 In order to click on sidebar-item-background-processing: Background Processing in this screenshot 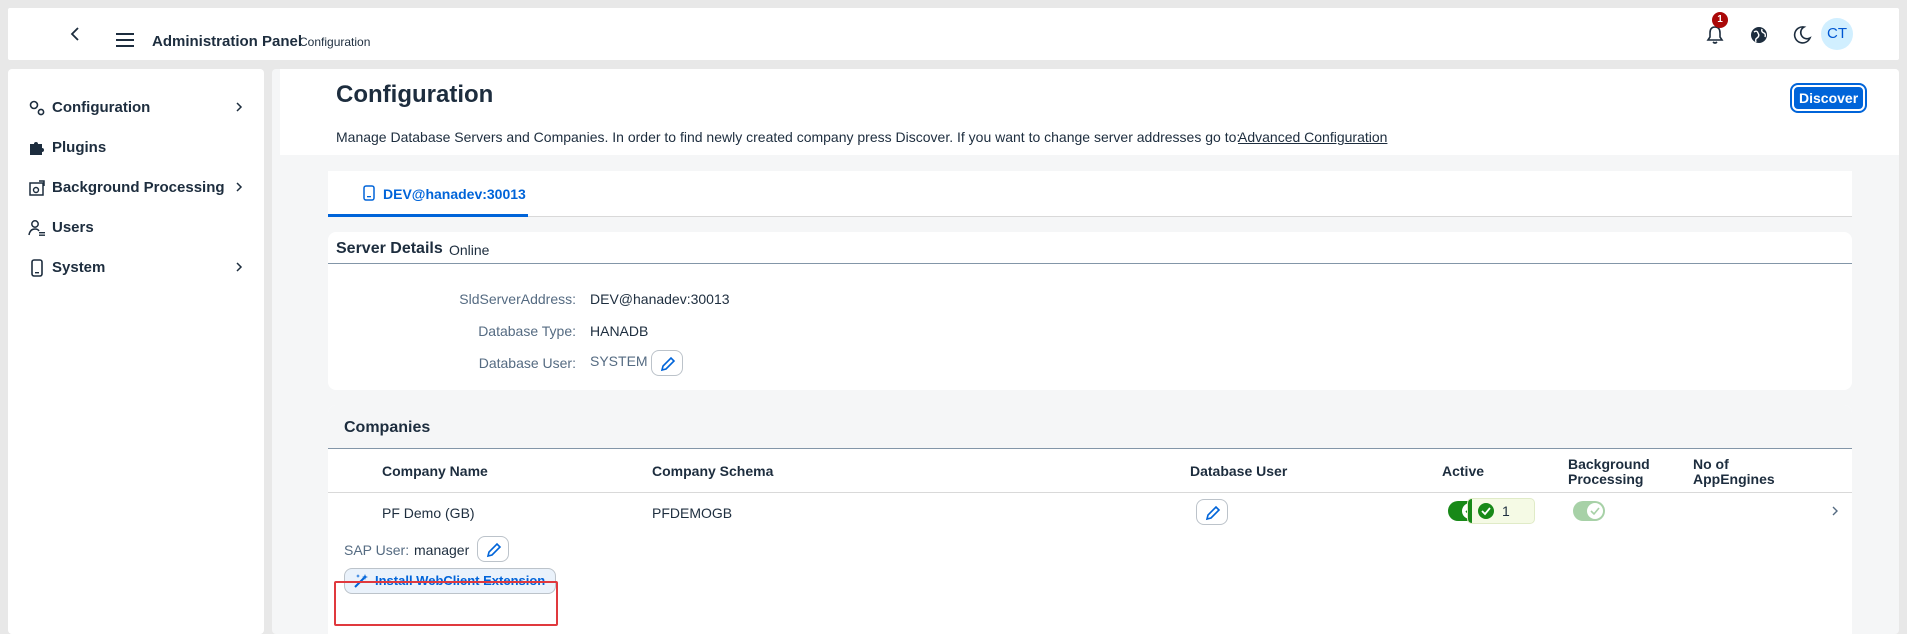, I will do `click(136, 187)`.